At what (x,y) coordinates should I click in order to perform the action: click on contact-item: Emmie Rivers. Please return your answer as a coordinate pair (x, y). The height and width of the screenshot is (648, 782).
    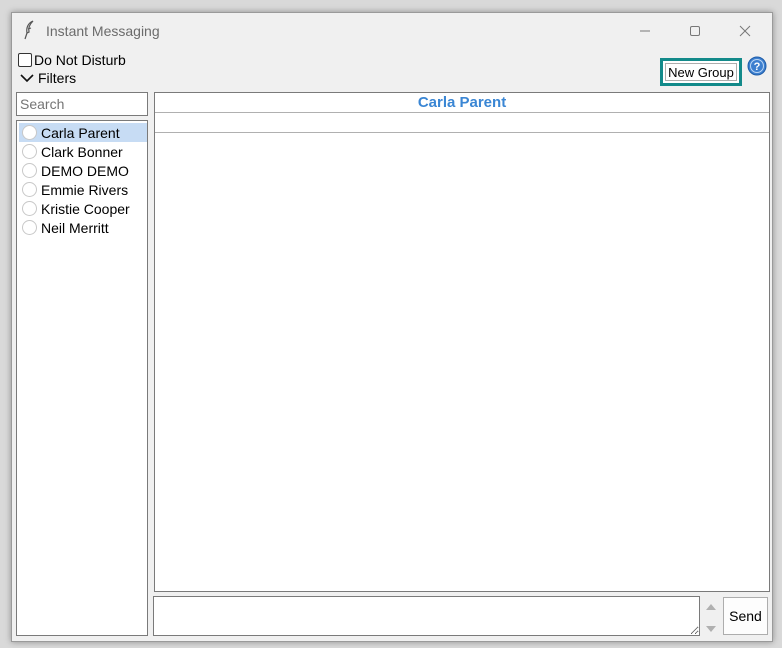
    Looking at the image, I should click on (83, 189).